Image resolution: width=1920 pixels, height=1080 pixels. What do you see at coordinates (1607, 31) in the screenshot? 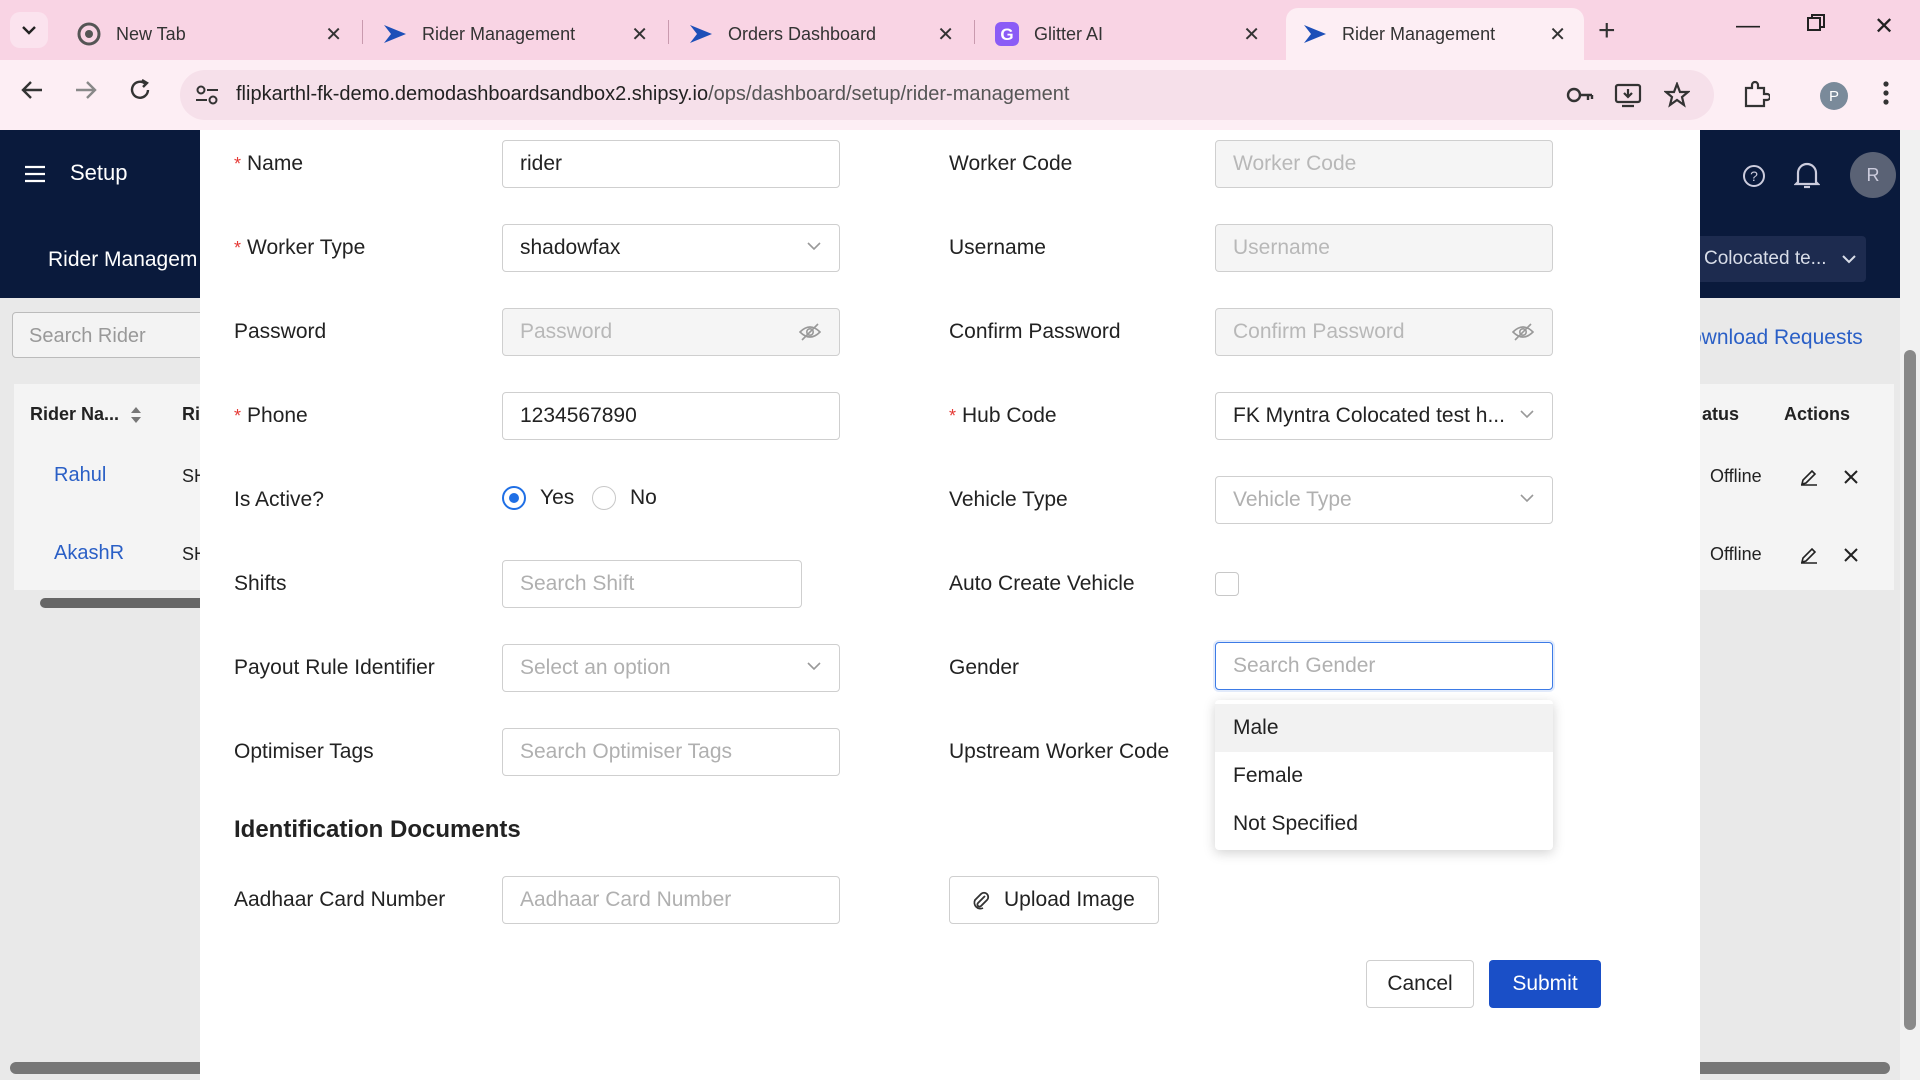
I see `new-tab-plus-icon: +` at bounding box center [1607, 31].